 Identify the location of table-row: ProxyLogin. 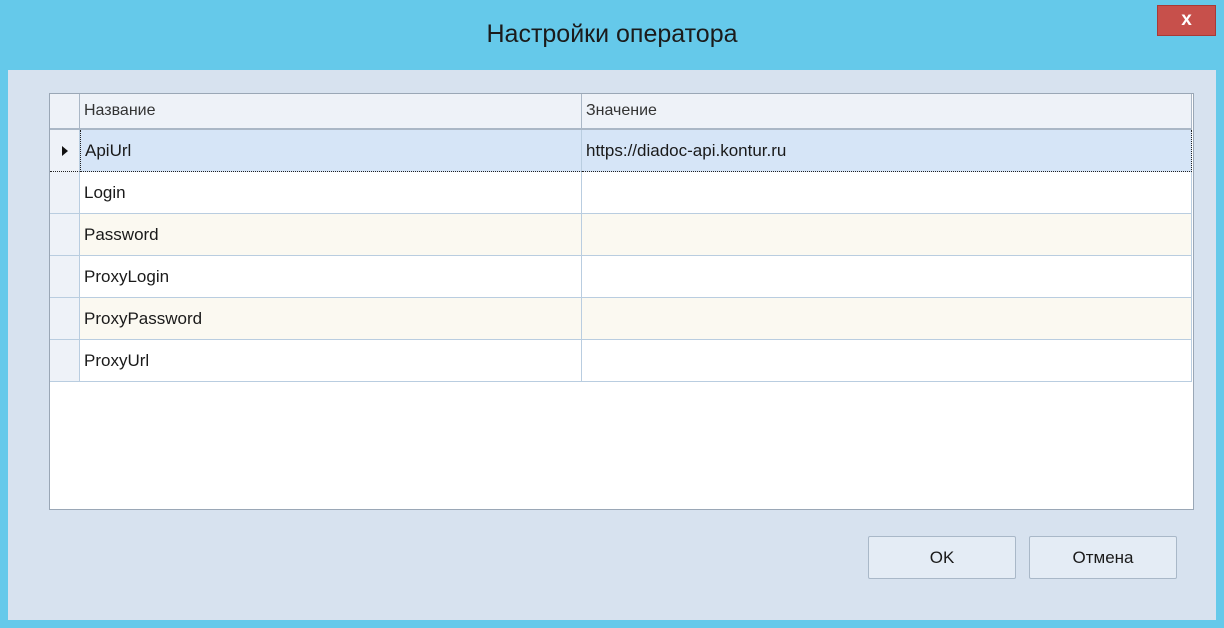
(621, 277).